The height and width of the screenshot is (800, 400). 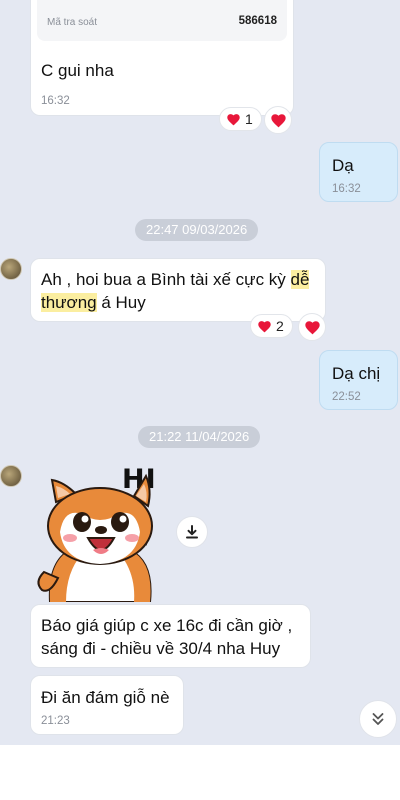 What do you see at coordinates (280, 326) in the screenshot?
I see `reaction-count: 2` at bounding box center [280, 326].